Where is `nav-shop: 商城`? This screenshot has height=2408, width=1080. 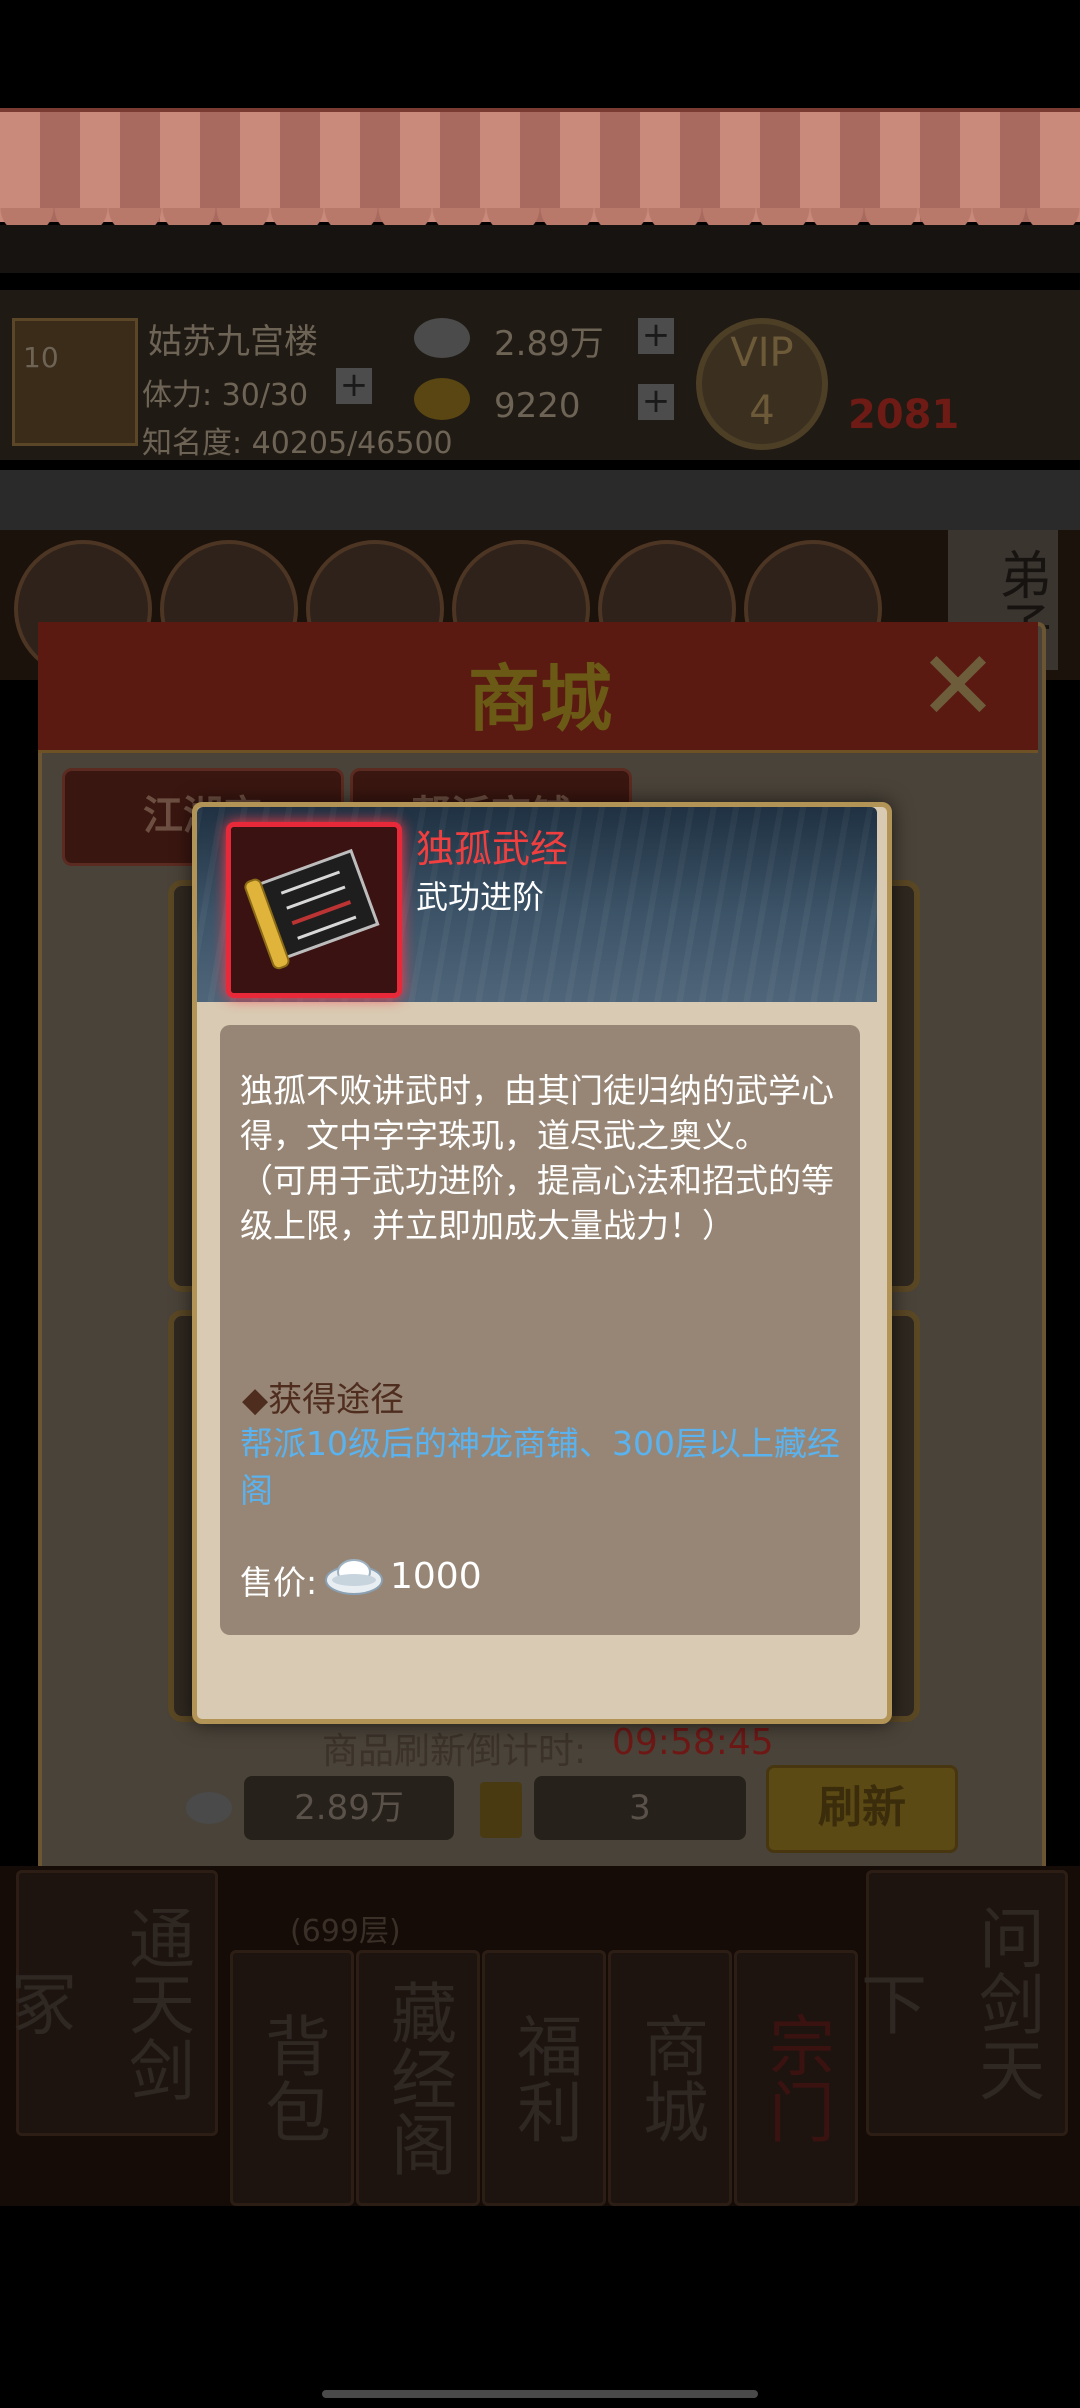 nav-shop: 商城 is located at coordinates (670, 2078).